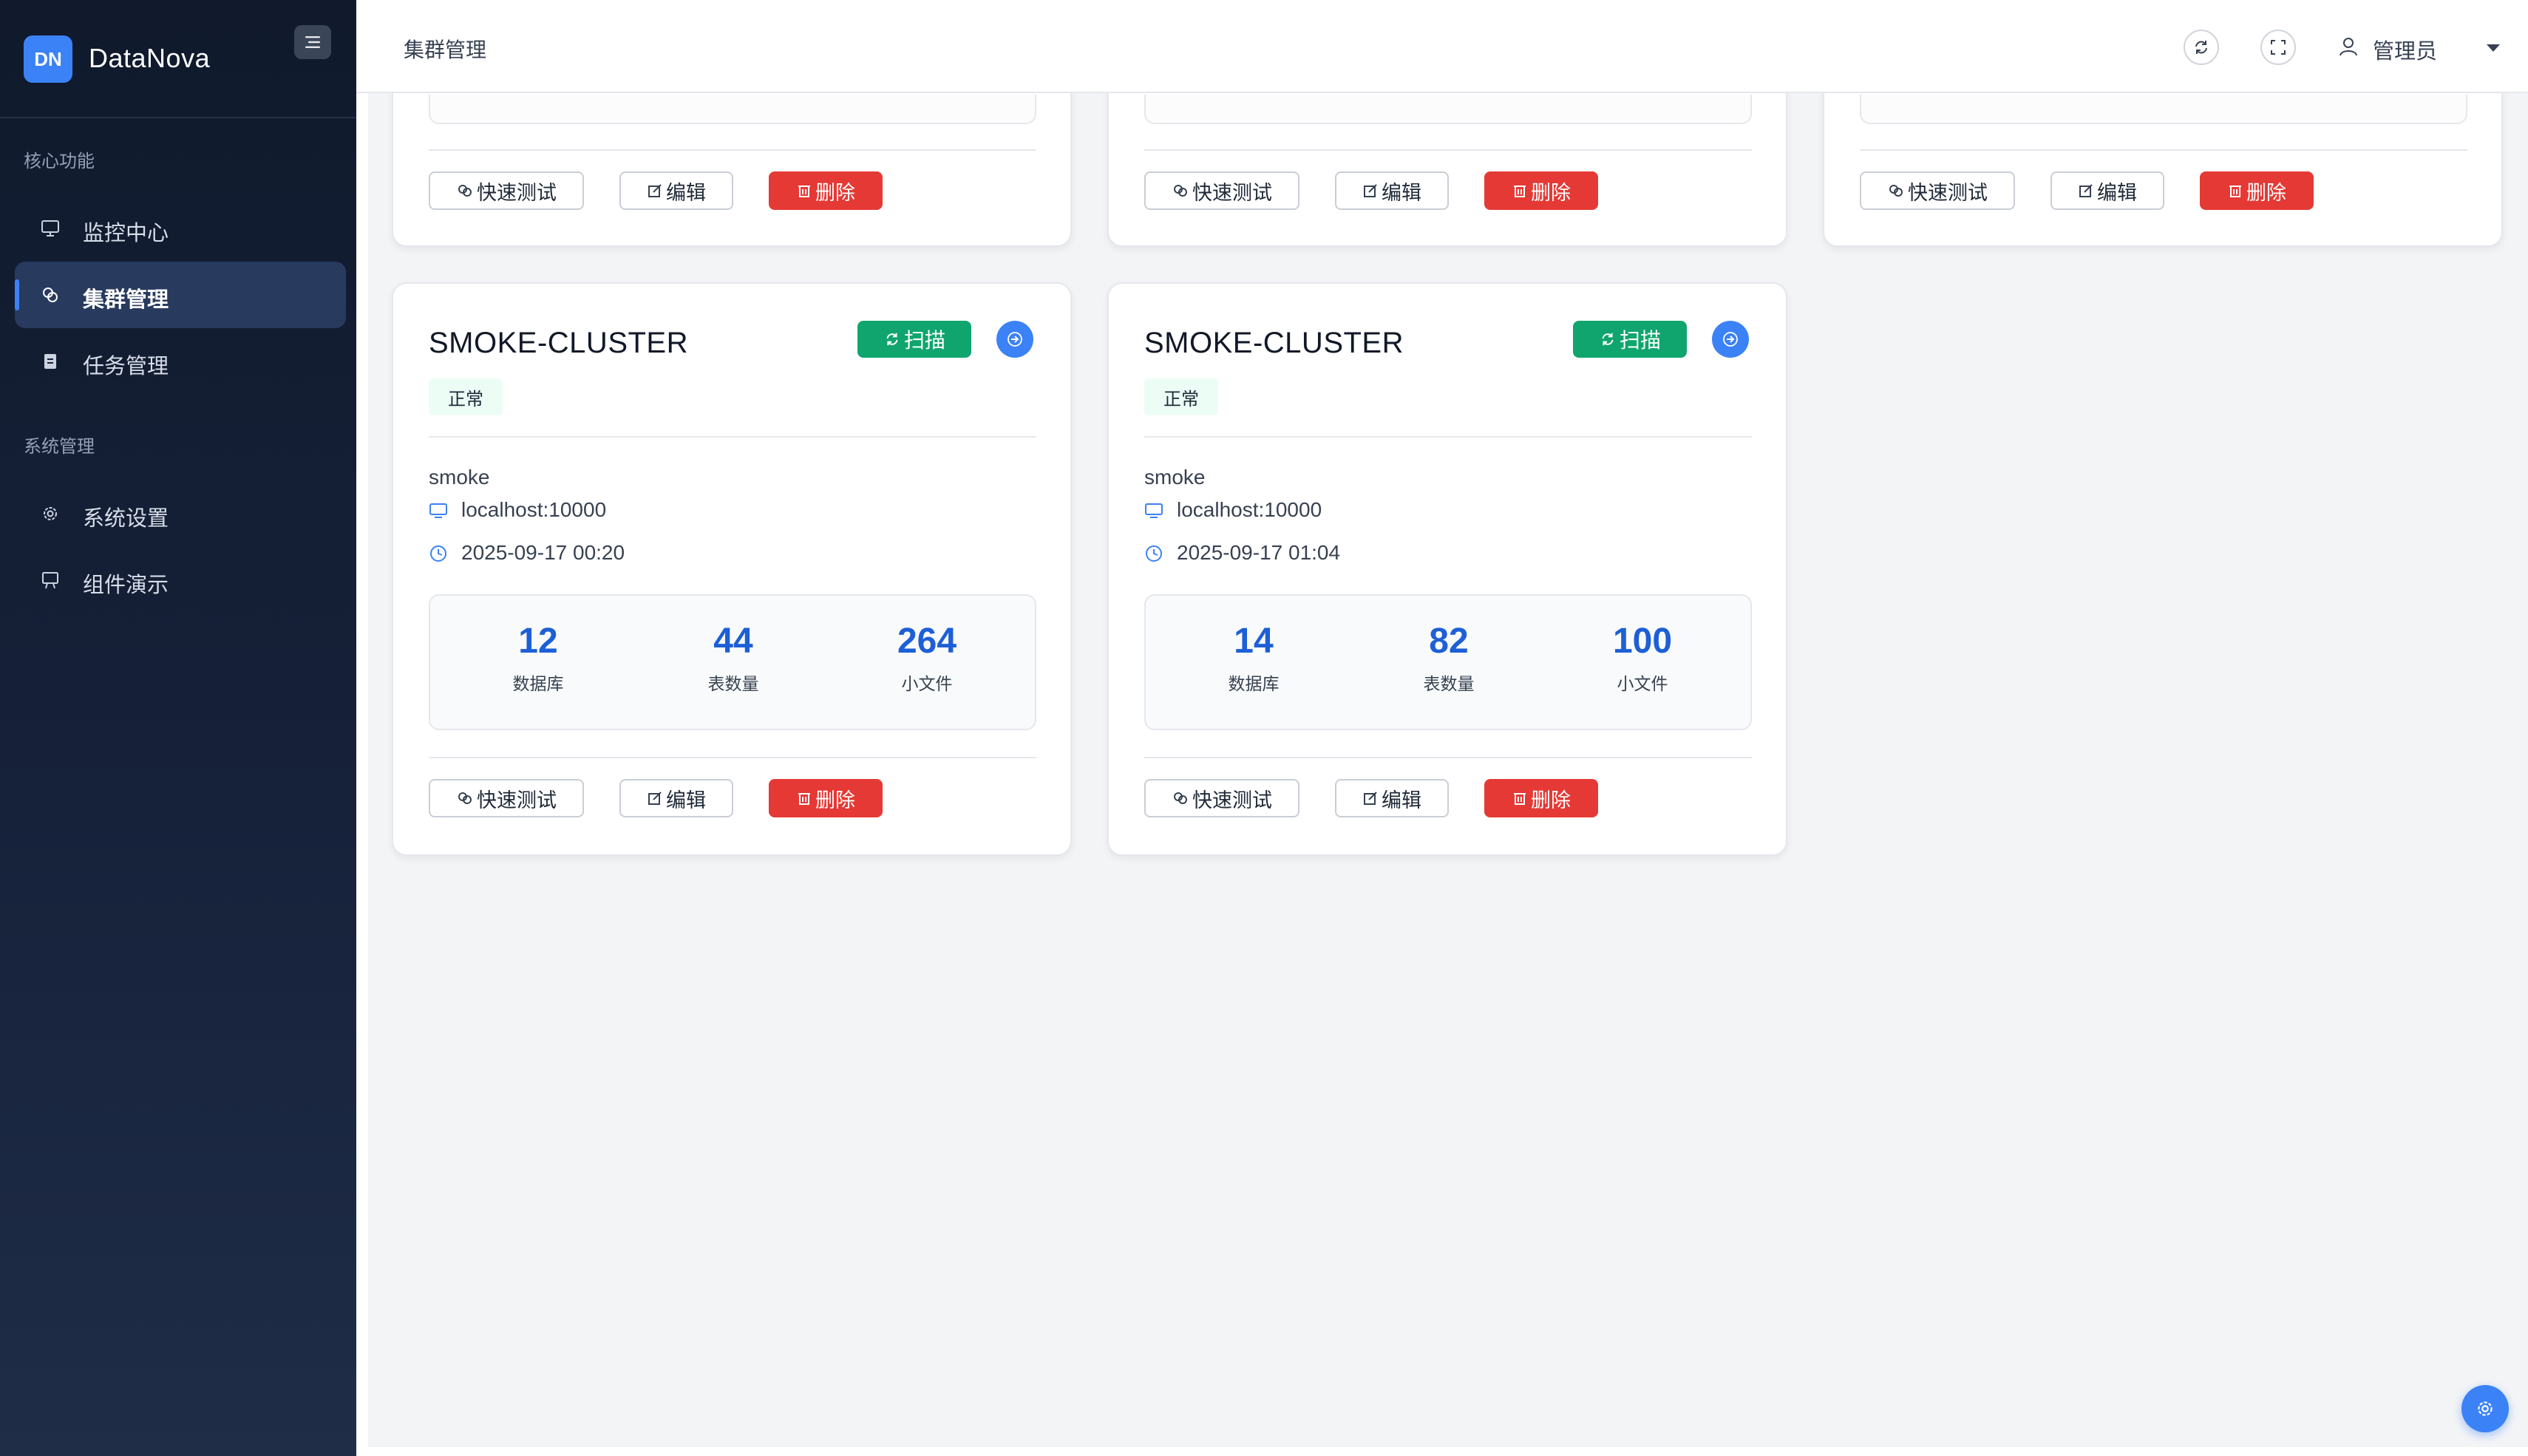 The height and width of the screenshot is (1456, 2528). What do you see at coordinates (50, 361) in the screenshot?
I see `clipboard-icon` at bounding box center [50, 361].